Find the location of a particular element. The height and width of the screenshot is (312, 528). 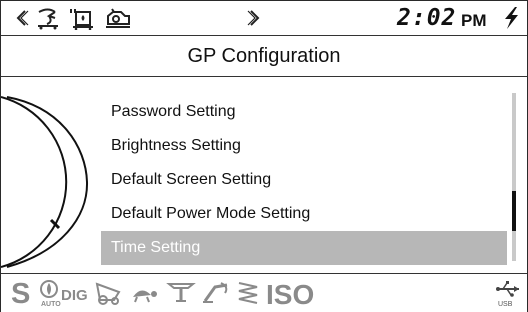

auto-label: AUTO is located at coordinates (51, 304).